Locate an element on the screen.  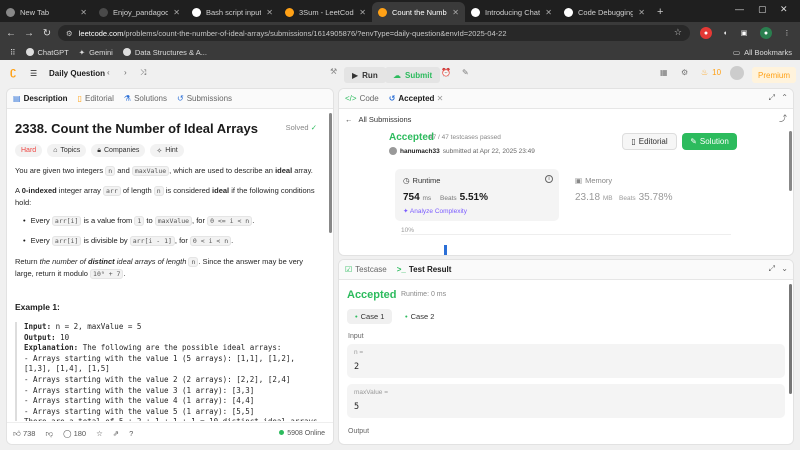
memory-card: ▣ Memory 23.18 MB Beats 35.78% is located at coordinates (651, 195).